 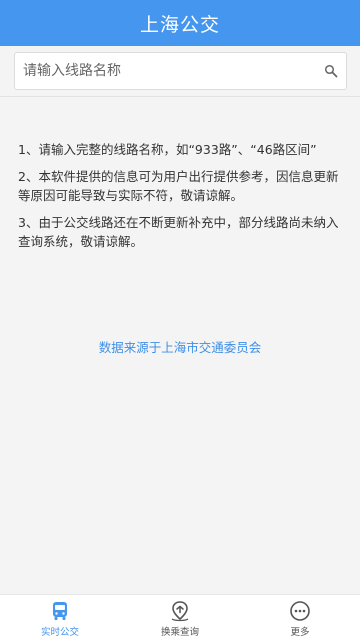 What do you see at coordinates (167, 149) in the screenshot?
I see `instruction-item: 1、请输入完整的线路名称，如“933路”、“46路区间”` at bounding box center [167, 149].